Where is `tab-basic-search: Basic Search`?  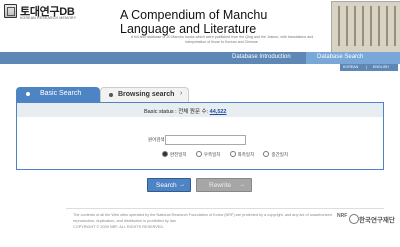
tab-basic-search: Basic Search is located at coordinates (58, 94).